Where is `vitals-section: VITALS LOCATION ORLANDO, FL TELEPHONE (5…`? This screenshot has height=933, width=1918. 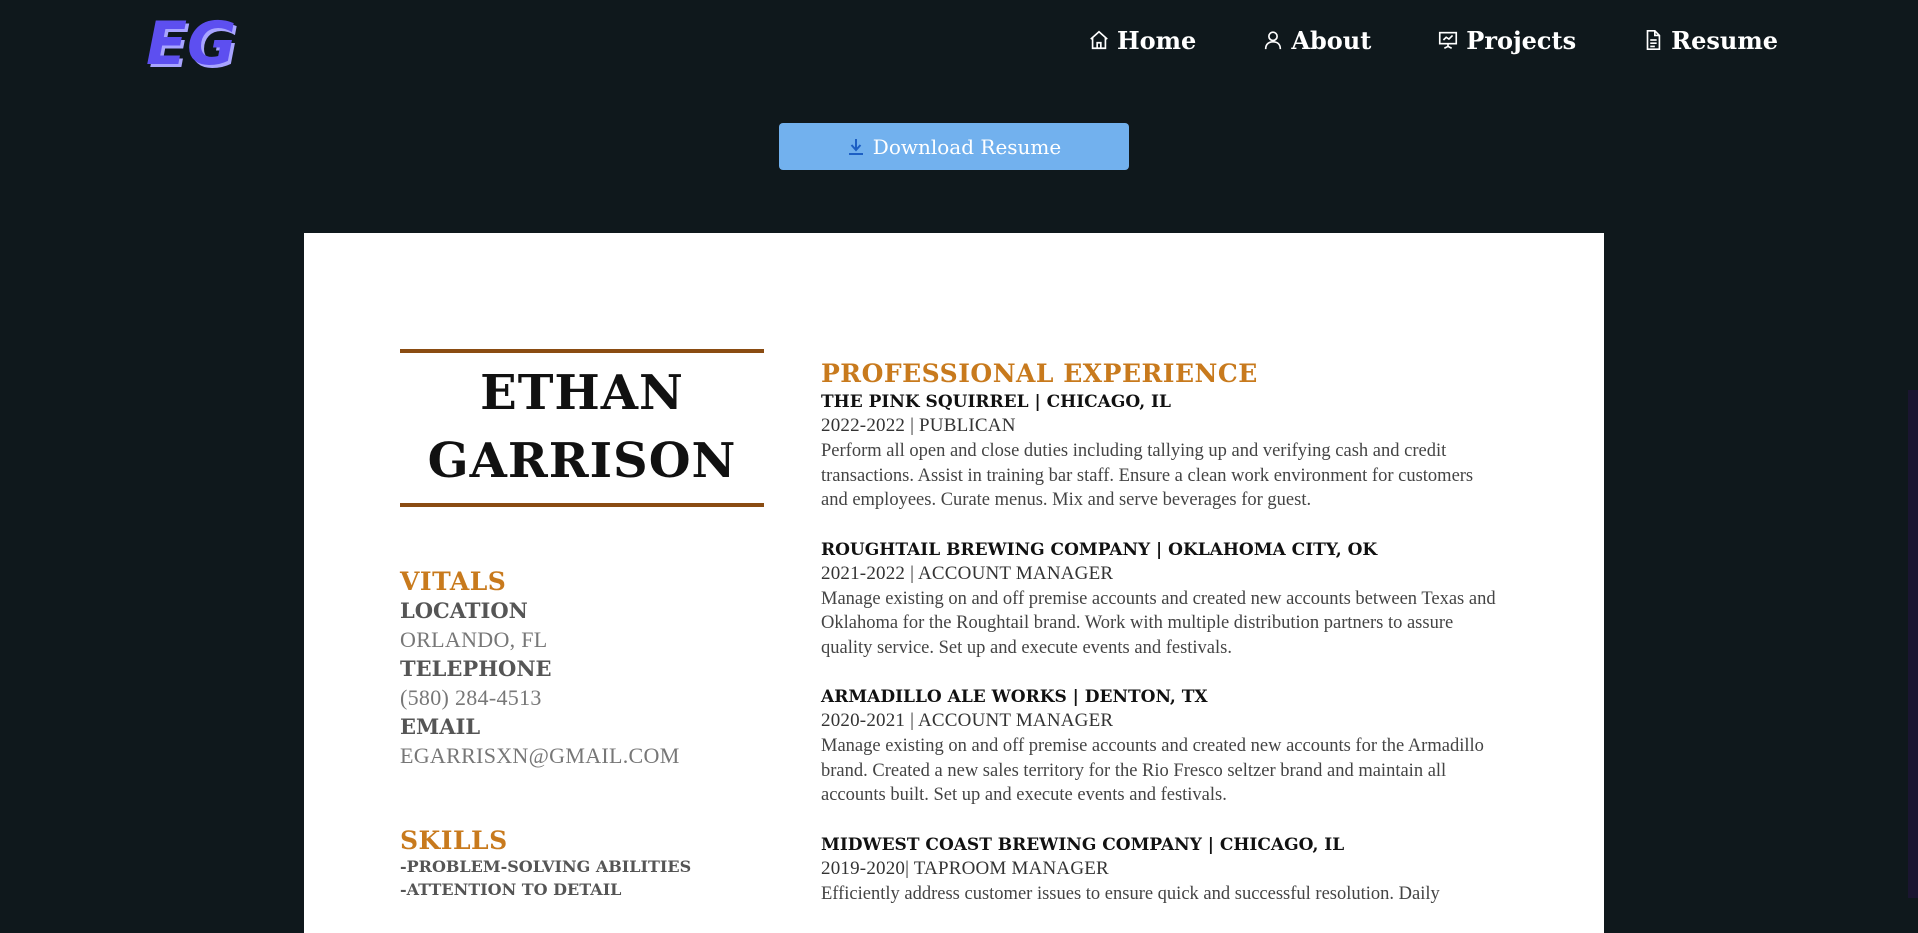 vitals-section: VITALS LOCATION ORLANDO, FL TELEPHONE (5… is located at coordinates (582, 668).